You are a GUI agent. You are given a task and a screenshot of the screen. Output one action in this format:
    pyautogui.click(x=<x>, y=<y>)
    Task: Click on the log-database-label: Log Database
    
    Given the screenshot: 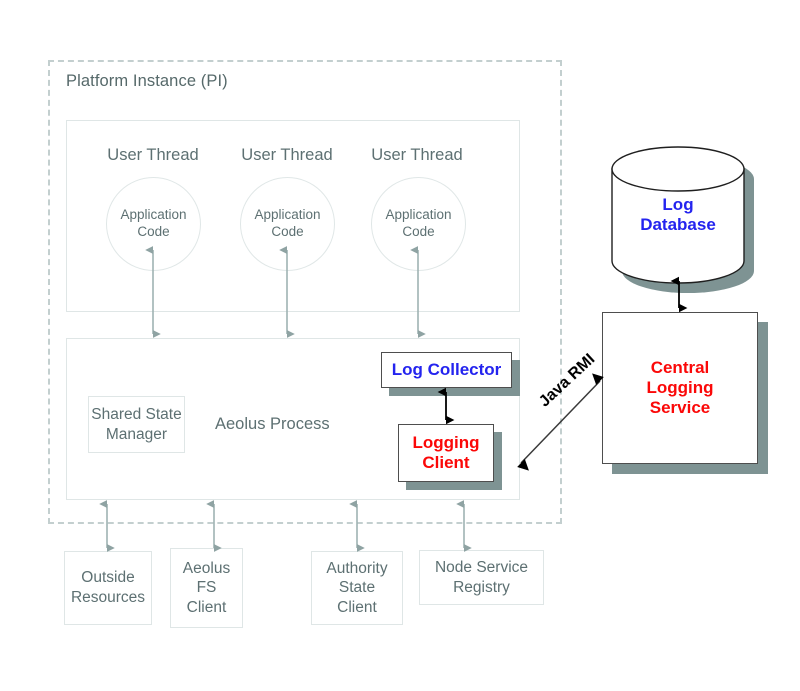 What is the action you would take?
    pyautogui.click(x=678, y=215)
    